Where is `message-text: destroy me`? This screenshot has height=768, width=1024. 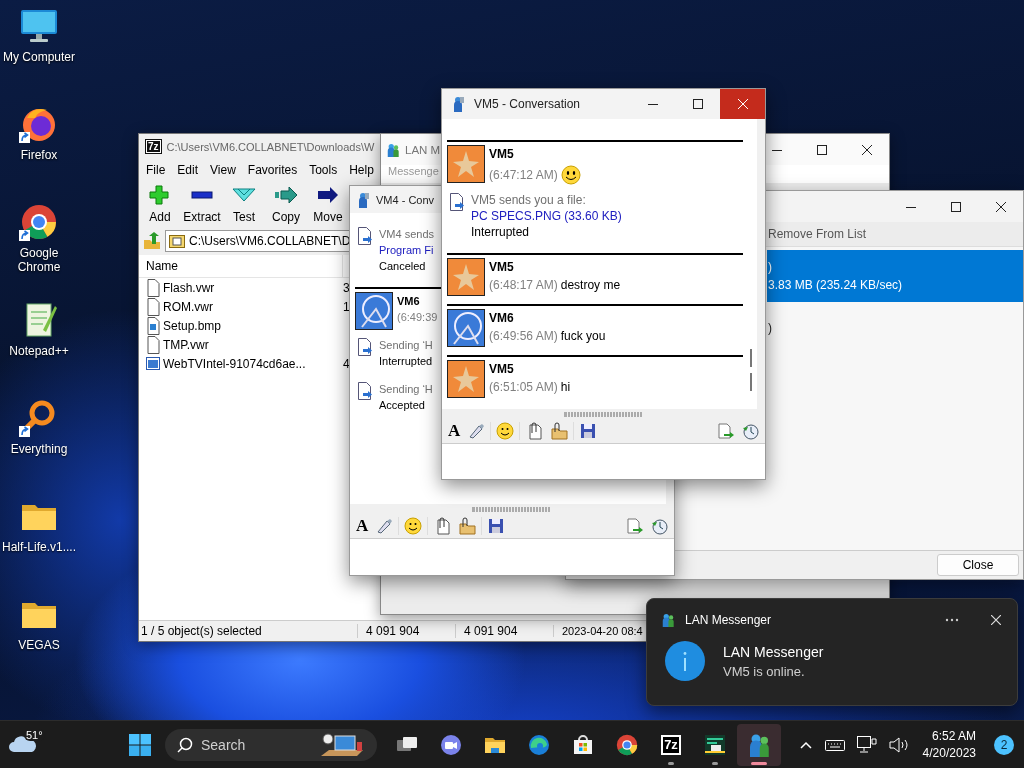 message-text: destroy me is located at coordinates (590, 285).